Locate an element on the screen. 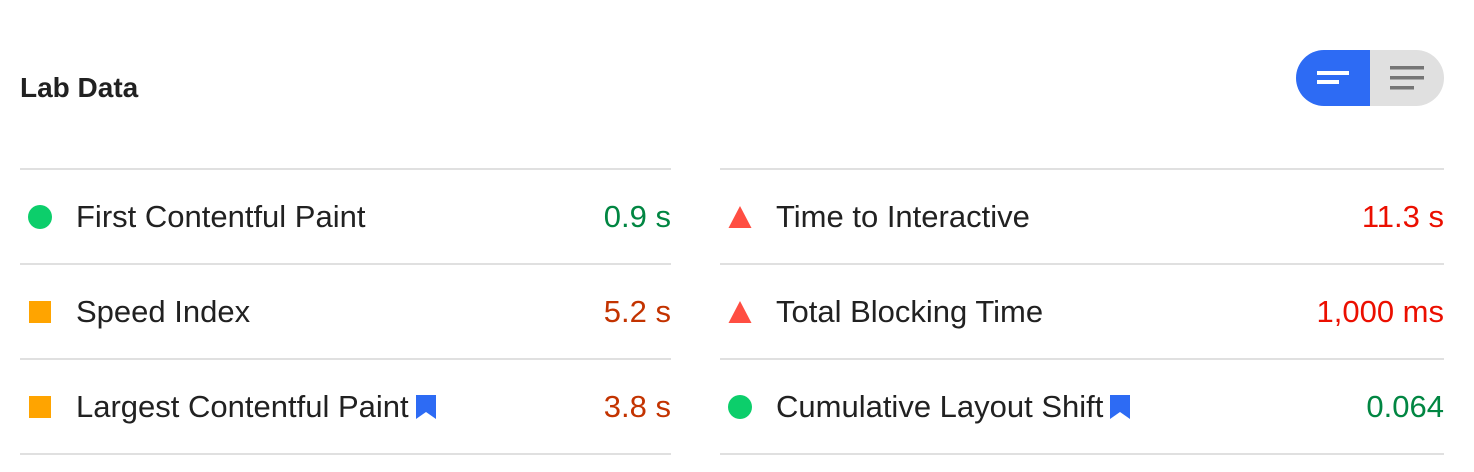 The width and height of the screenshot is (1474, 472). metric-value: 11.3 s is located at coordinates (1402, 216).